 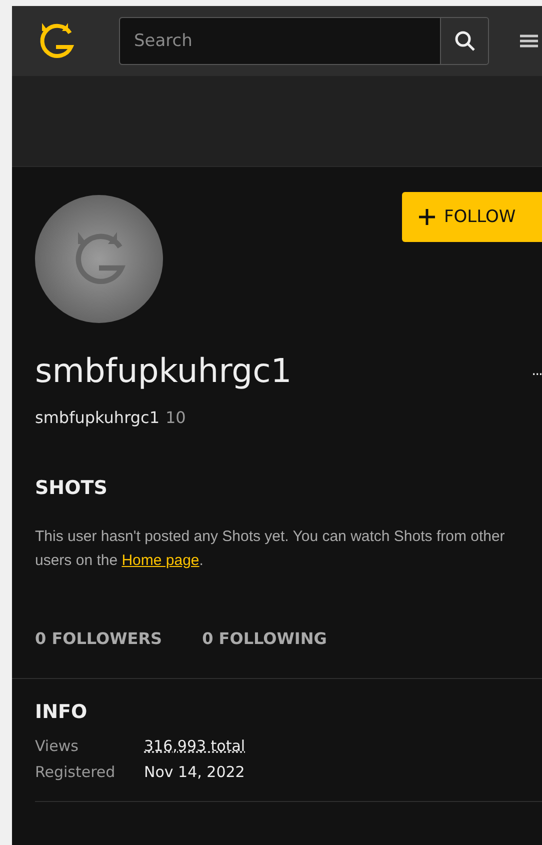 What do you see at coordinates (194, 772) in the screenshot?
I see `info-value: Nov 14, 2022` at bounding box center [194, 772].